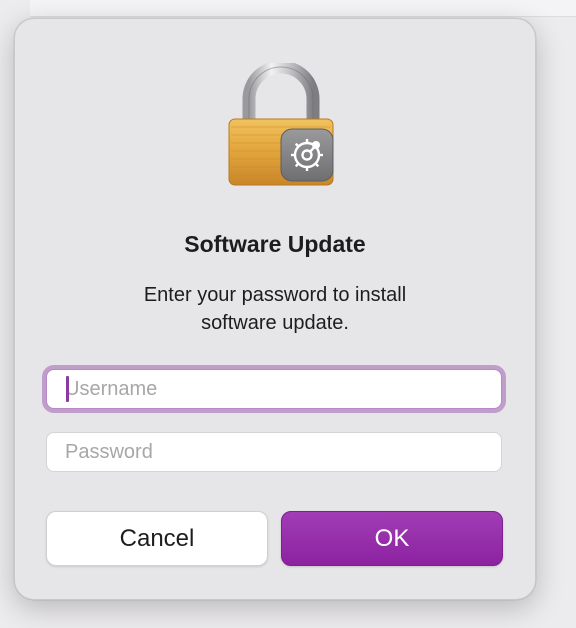  What do you see at coordinates (303, 8) in the screenshot?
I see `background-window-edge` at bounding box center [303, 8].